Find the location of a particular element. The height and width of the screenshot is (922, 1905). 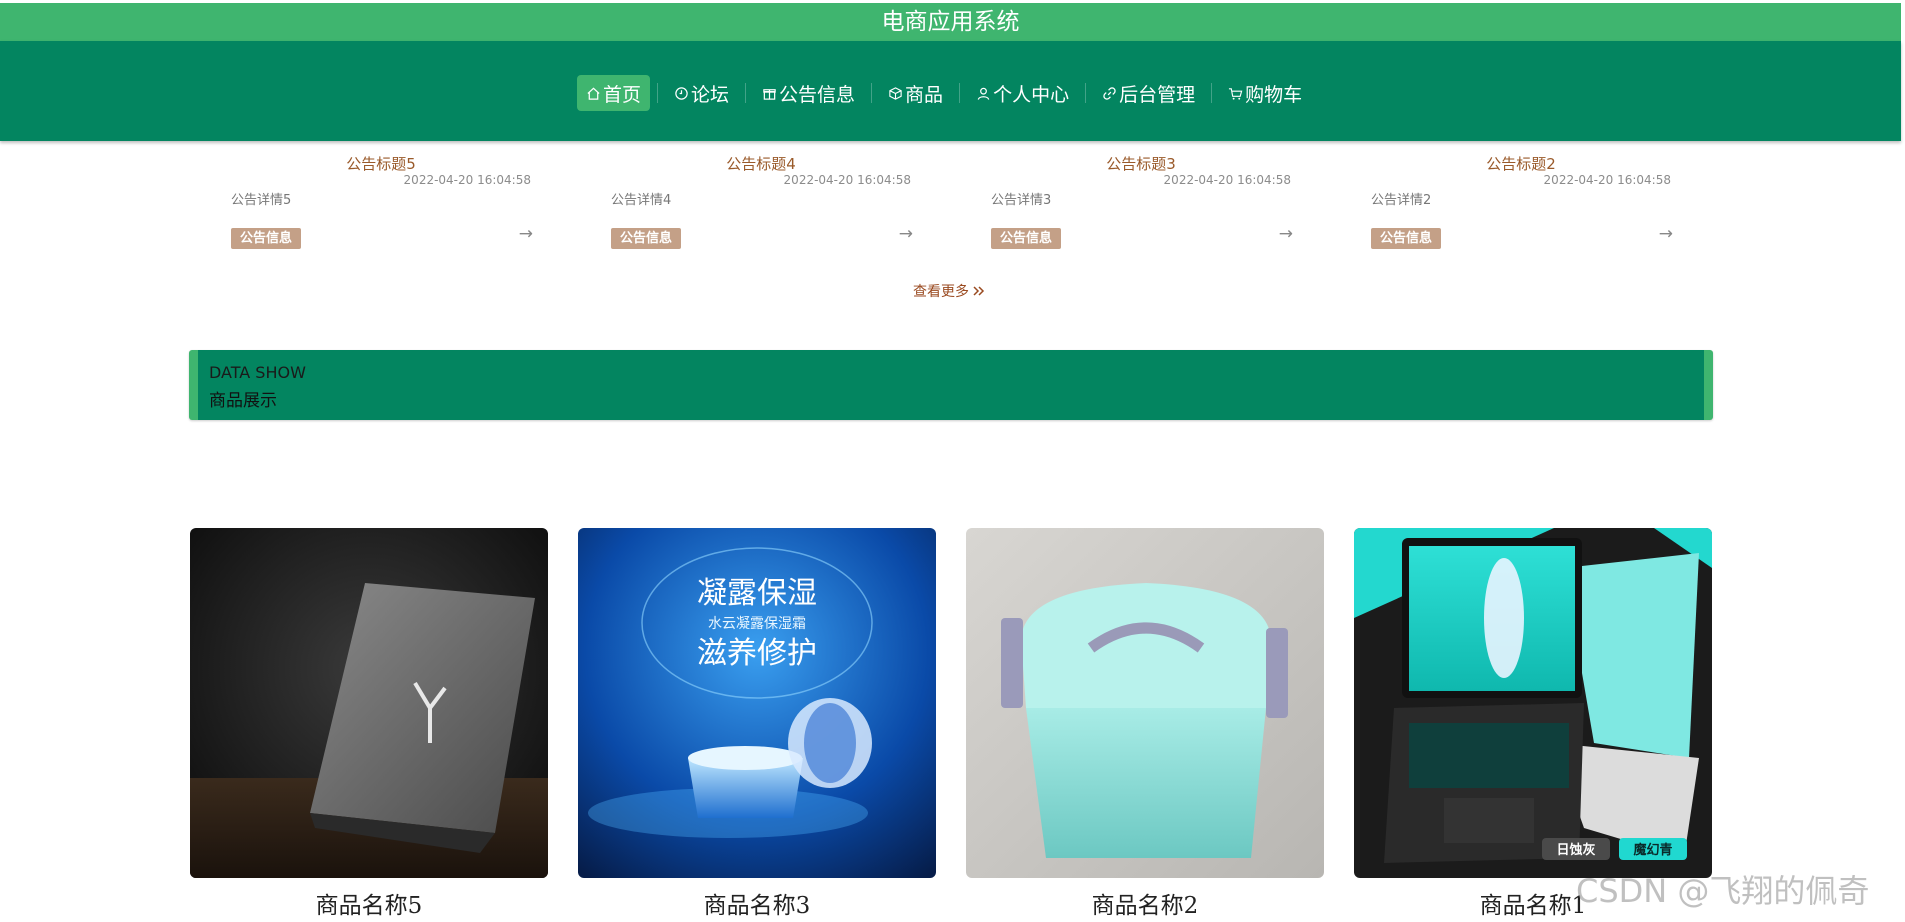

nav-item-label: 商品 is located at coordinates (924, 94).